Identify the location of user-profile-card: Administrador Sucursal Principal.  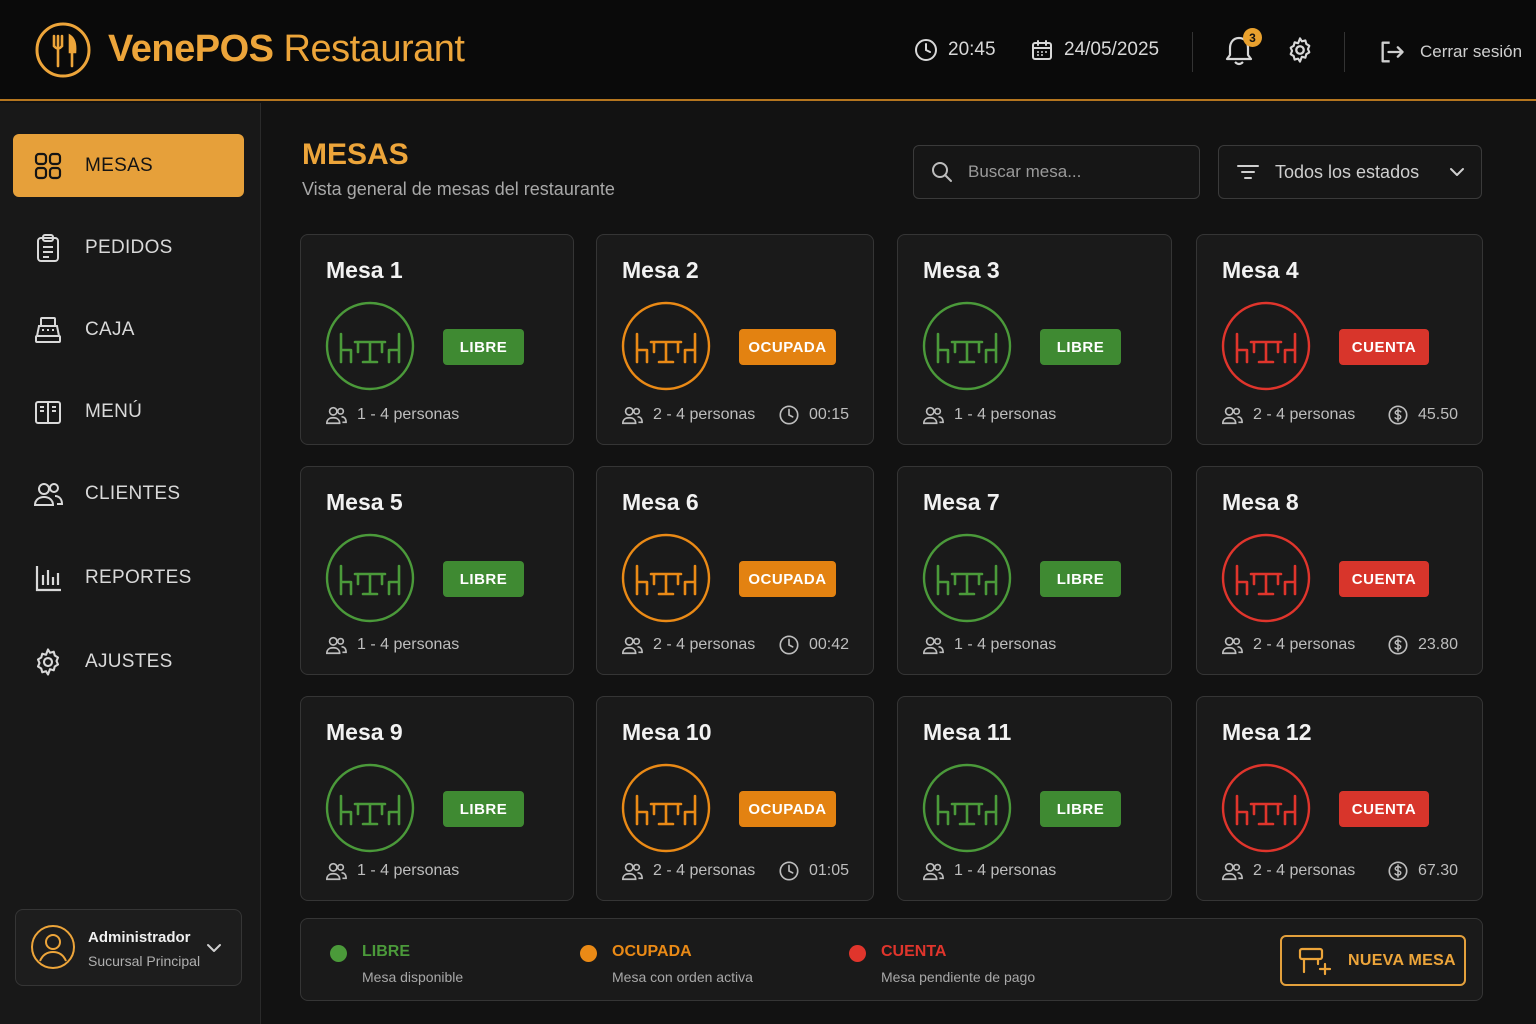
(128, 947).